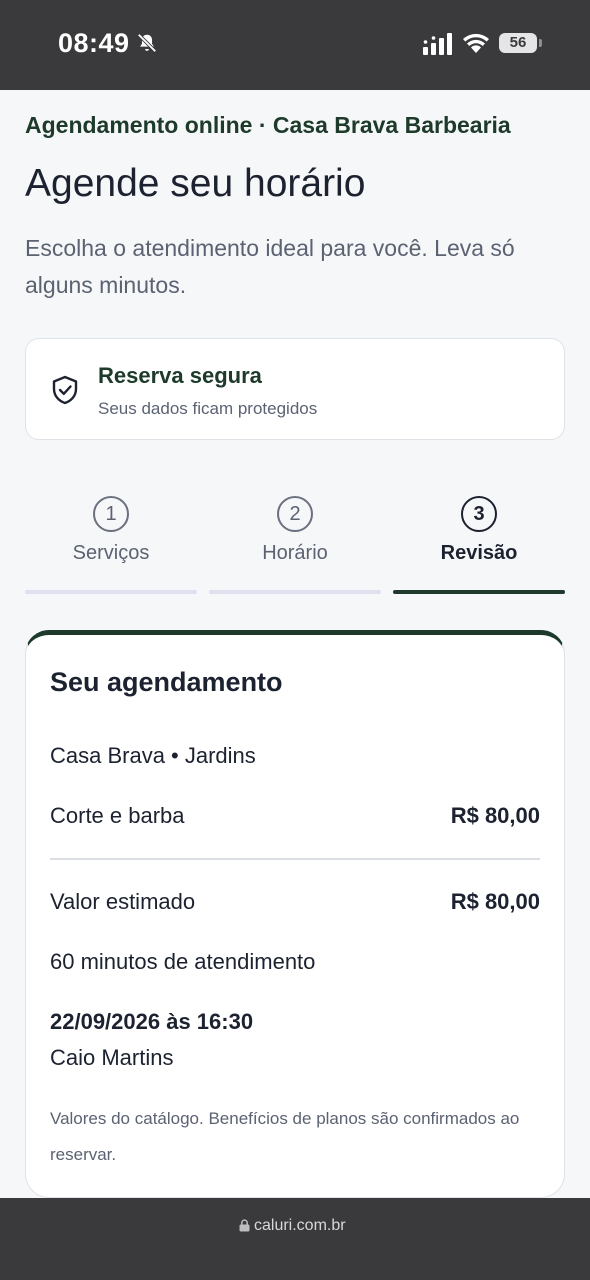 The image size is (590, 1280). I want to click on step-number: 1, so click(111, 514).